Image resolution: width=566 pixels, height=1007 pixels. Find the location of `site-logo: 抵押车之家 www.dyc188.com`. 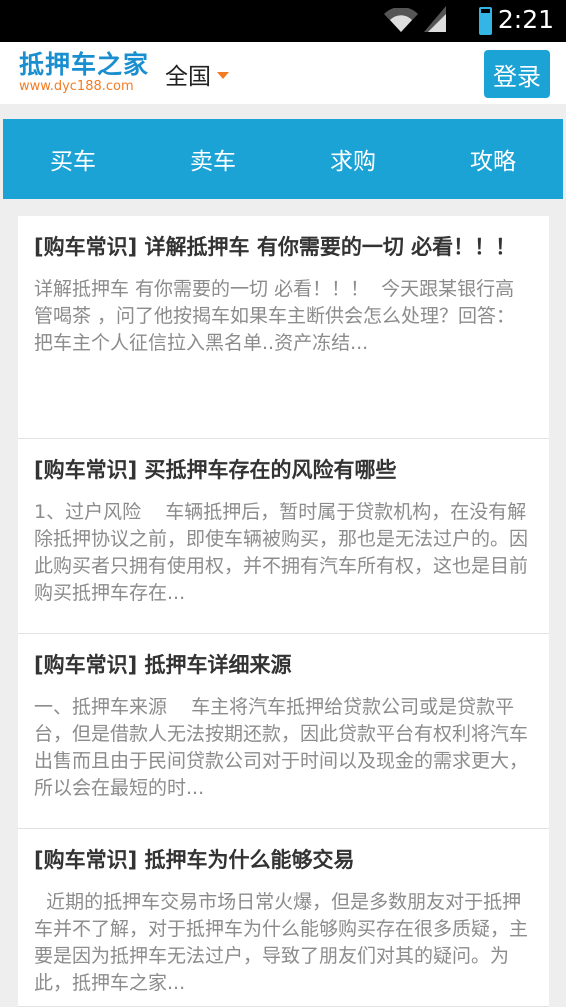

site-logo: 抵押车之家 www.dyc188.com is located at coordinates (84, 72).